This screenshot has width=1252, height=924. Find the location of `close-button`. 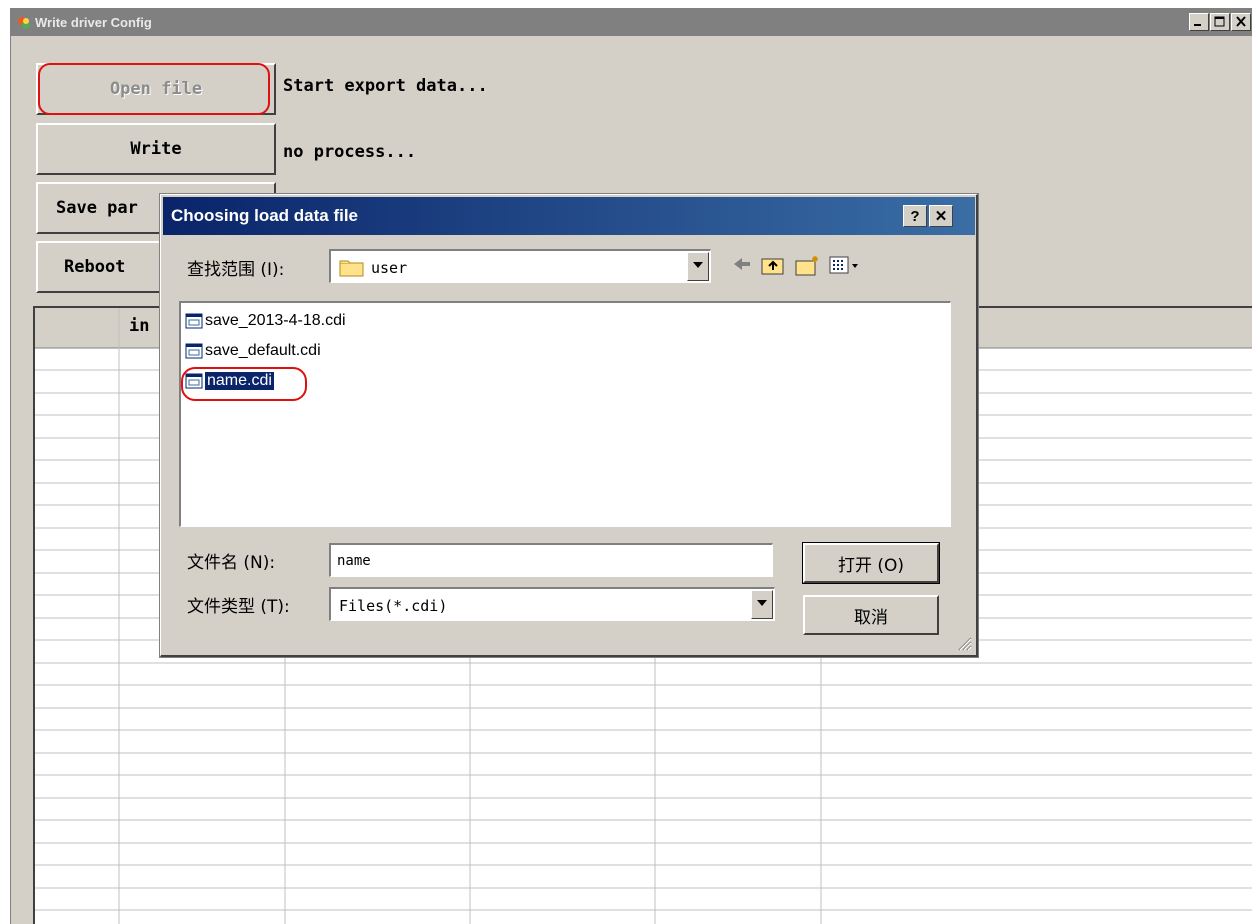

close-button is located at coordinates (1241, 22).